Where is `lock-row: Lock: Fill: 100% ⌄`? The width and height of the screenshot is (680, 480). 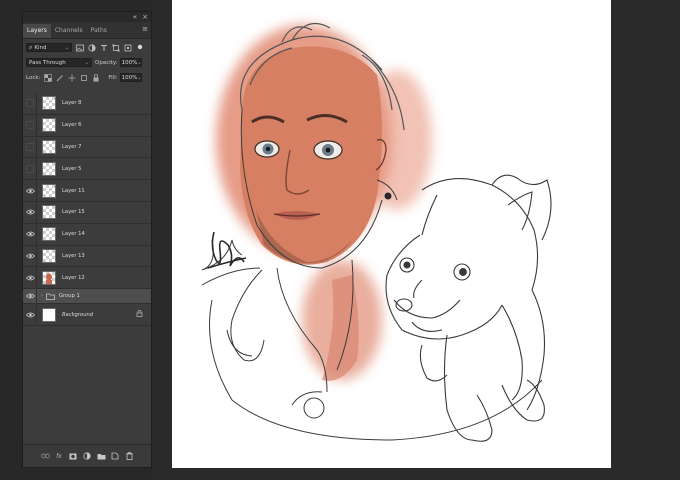 lock-row: Lock: Fill: 100% ⌄ is located at coordinates (87, 77).